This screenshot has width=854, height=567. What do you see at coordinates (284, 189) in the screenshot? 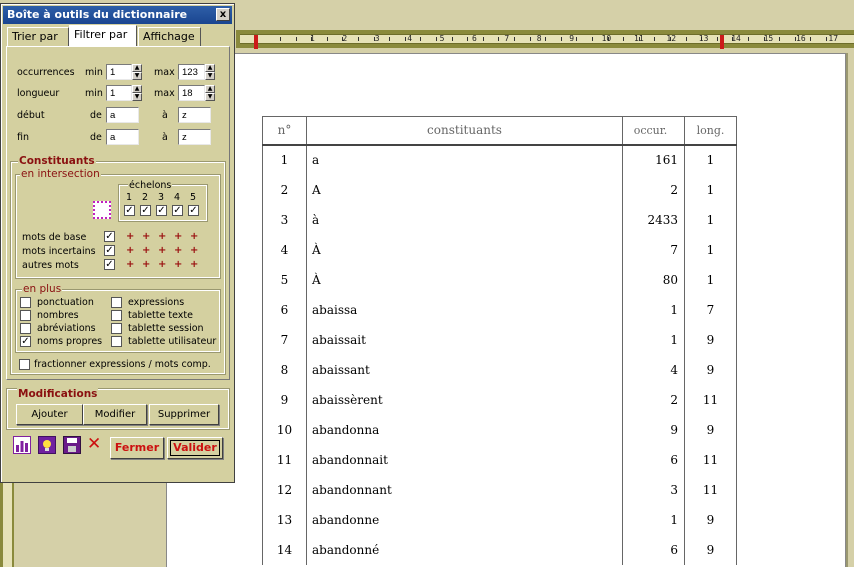
I see `row-number: 2` at bounding box center [284, 189].